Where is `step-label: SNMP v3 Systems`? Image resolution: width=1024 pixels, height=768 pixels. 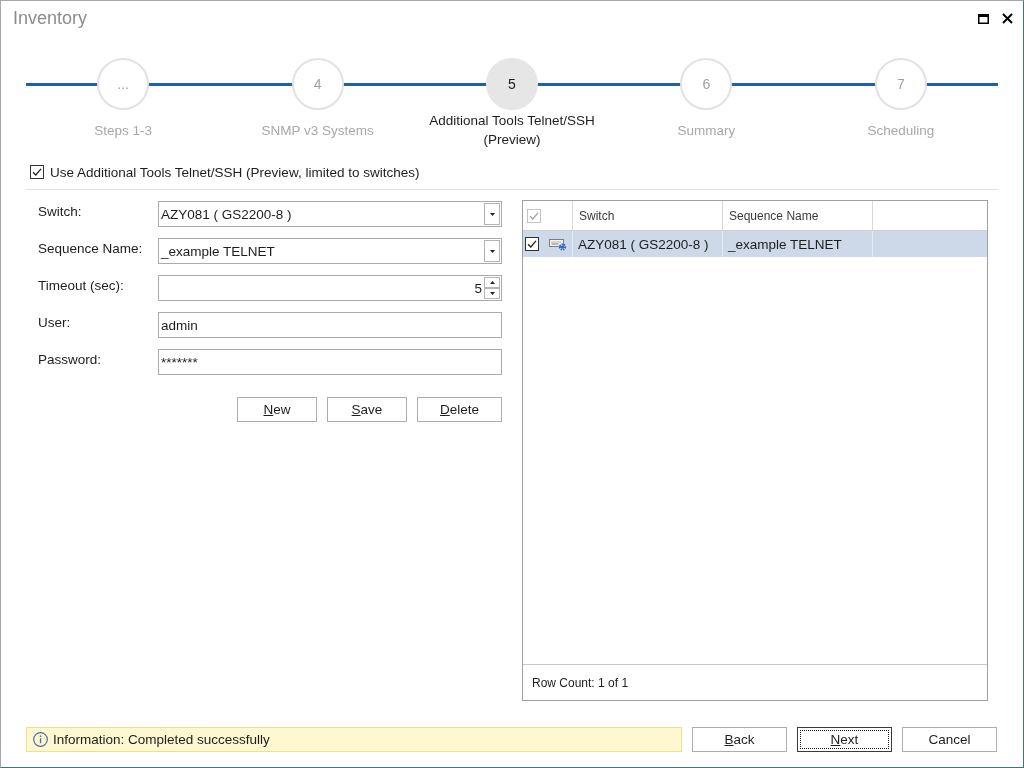
step-label: SNMP v3 Systems is located at coordinates (317, 130).